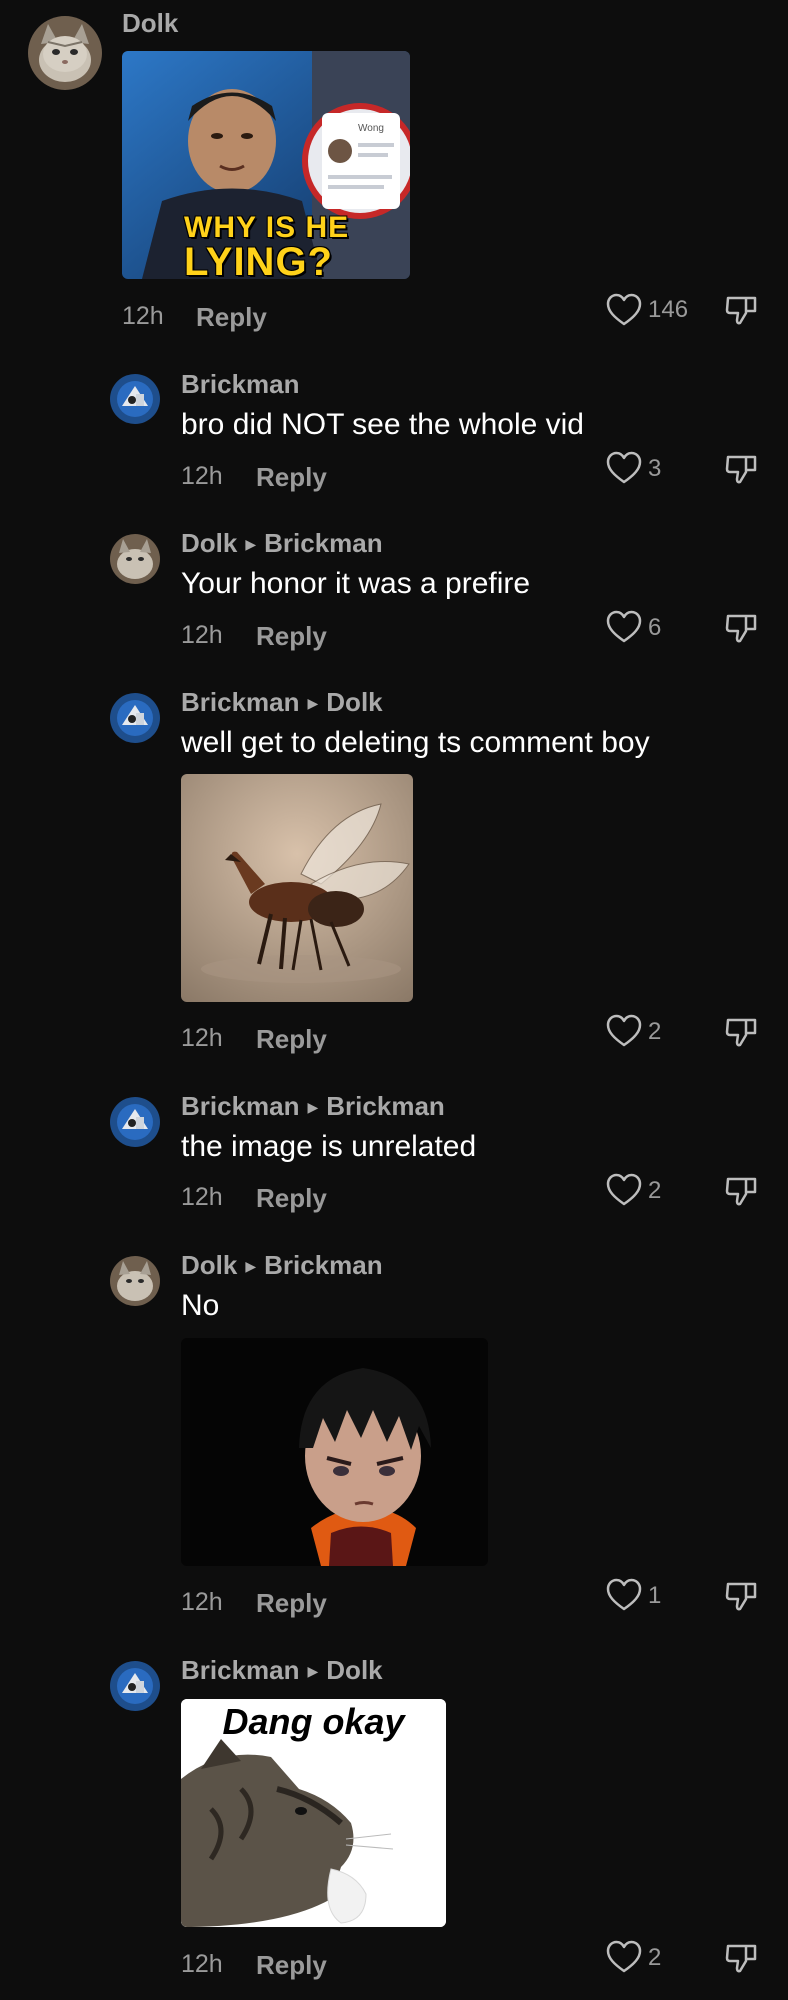 The image size is (788, 2000). What do you see at coordinates (267, 227) in the screenshot?
I see `meme-caption-line-1: WHY IS HE` at bounding box center [267, 227].